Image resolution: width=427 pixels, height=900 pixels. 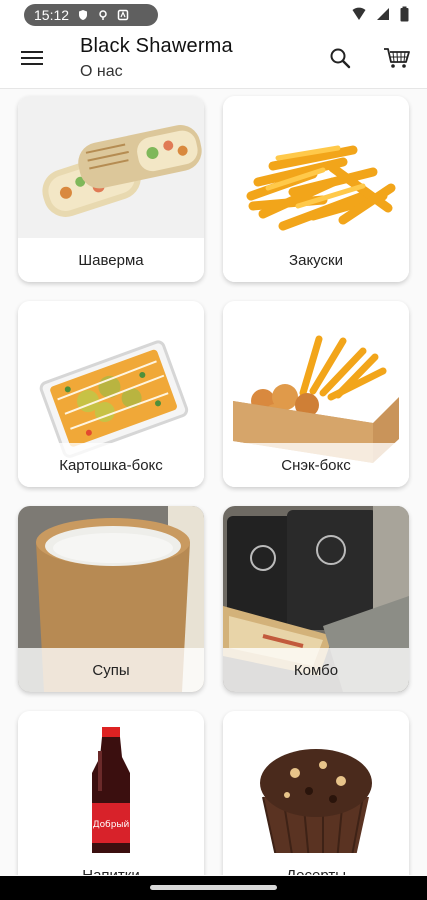 What do you see at coordinates (111, 189) in the screenshot?
I see `category-card-shawarma: Шаверма` at bounding box center [111, 189].